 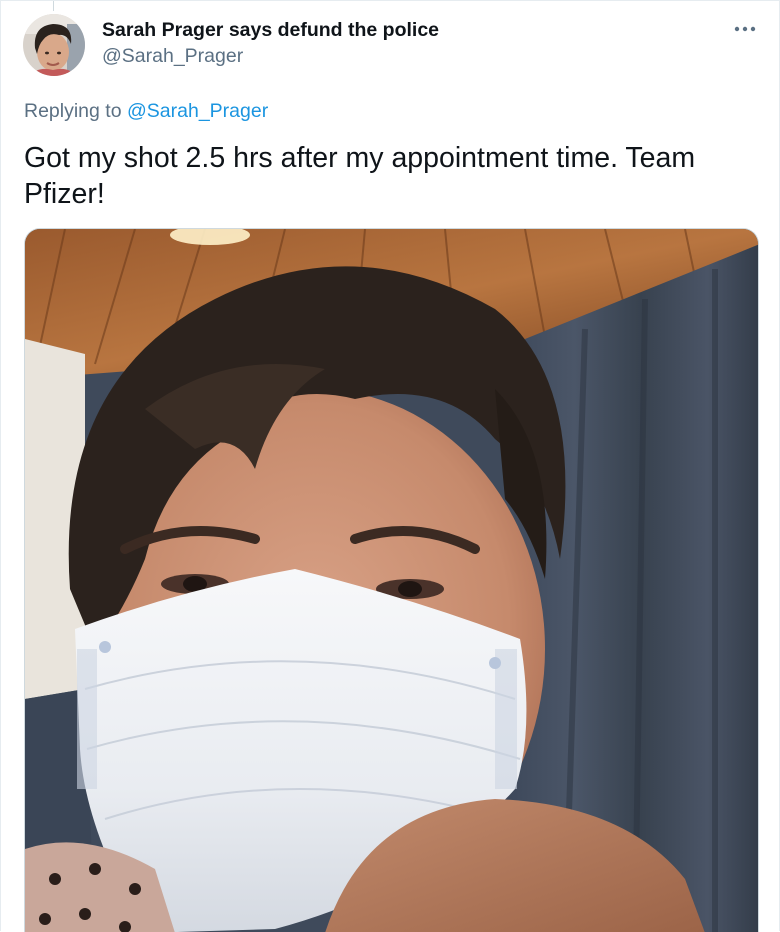 I want to click on replying-to-line: Replying to @Sarah_Prager, so click(x=146, y=111).